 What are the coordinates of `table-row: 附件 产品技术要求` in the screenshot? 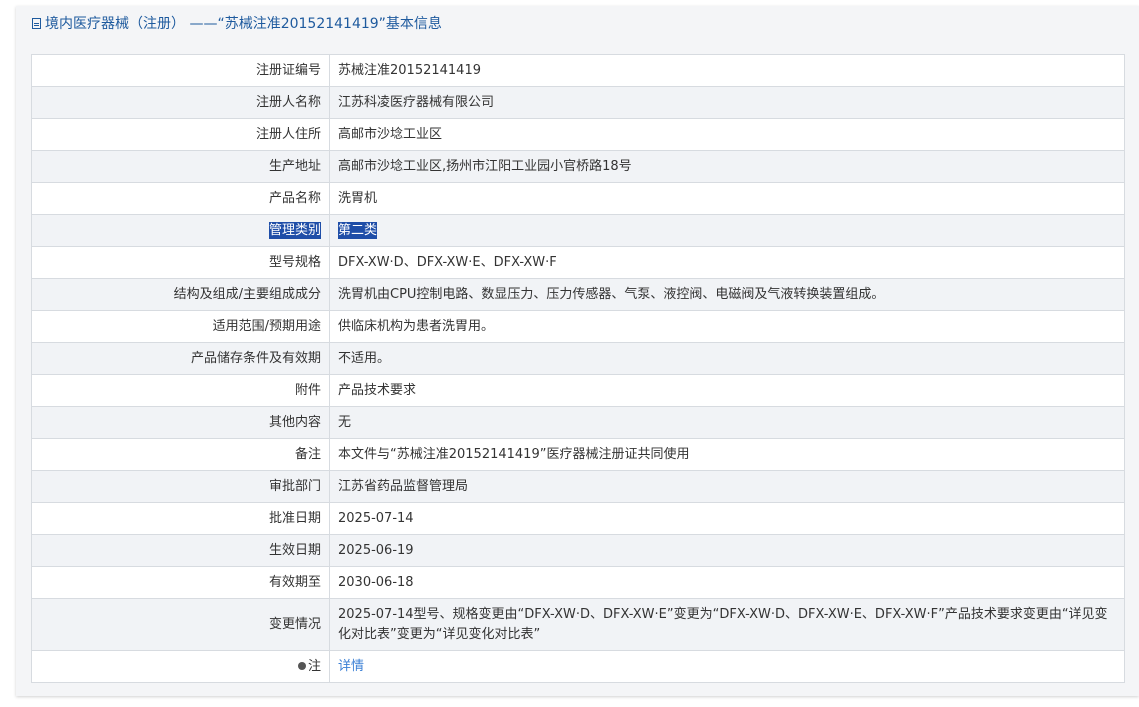 It's located at (578, 390).